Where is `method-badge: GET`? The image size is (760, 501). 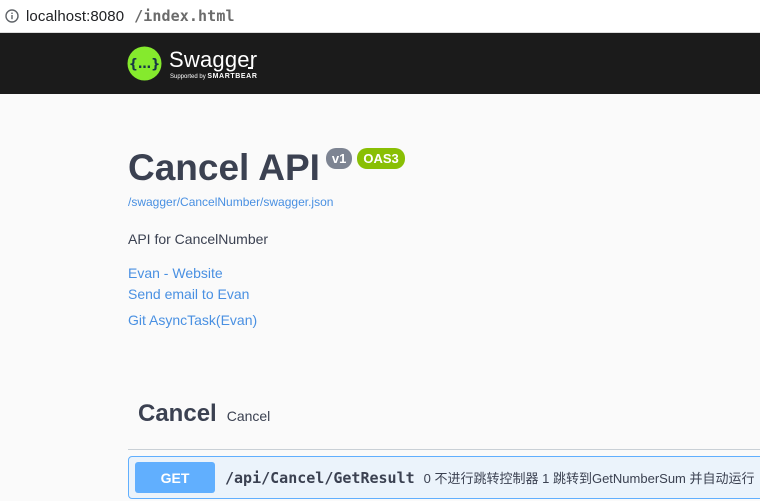
method-badge: GET is located at coordinates (175, 477).